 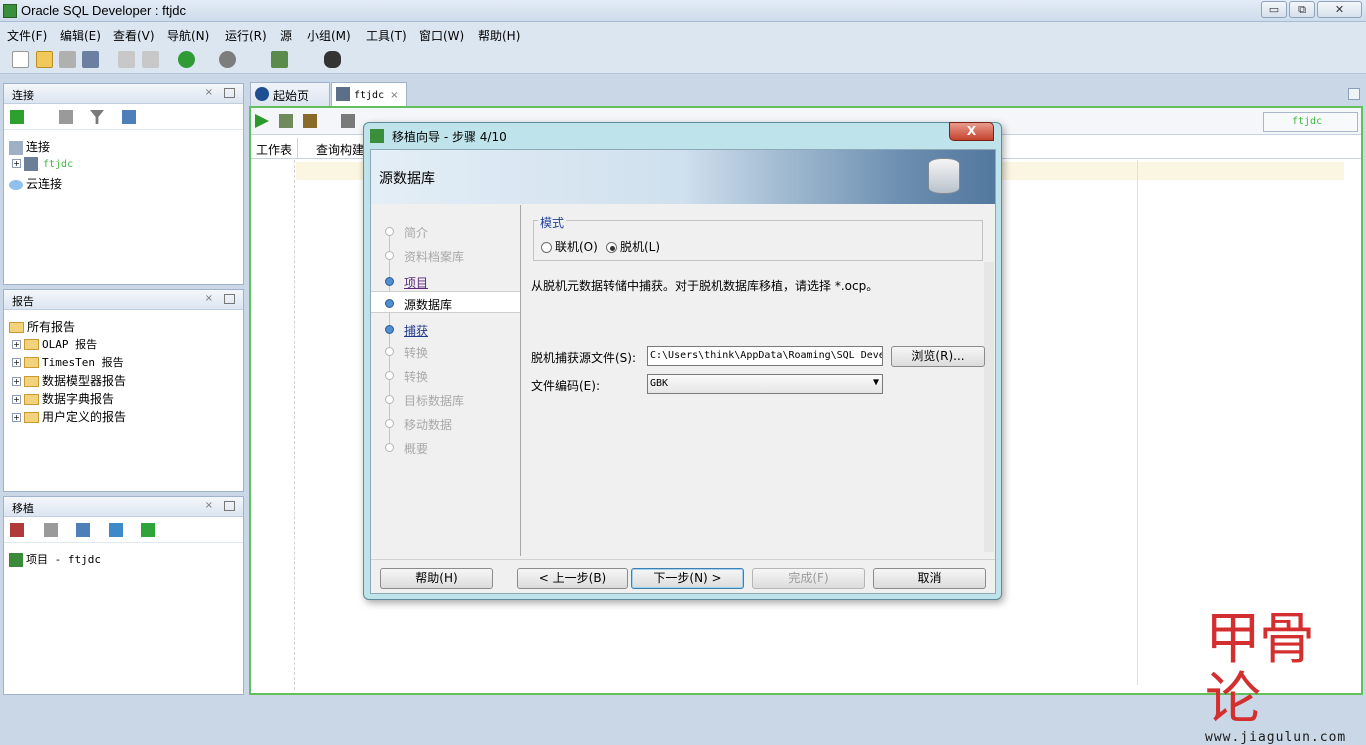 What do you see at coordinates (35, 183) in the screenshot?
I see `tree-cloud-connections: 云连接` at bounding box center [35, 183].